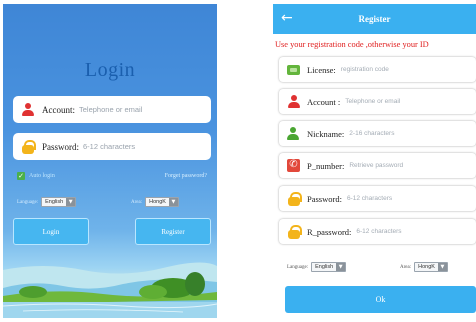  What do you see at coordinates (326, 133) in the screenshot?
I see `nickname-label: Nickname:` at bounding box center [326, 133].